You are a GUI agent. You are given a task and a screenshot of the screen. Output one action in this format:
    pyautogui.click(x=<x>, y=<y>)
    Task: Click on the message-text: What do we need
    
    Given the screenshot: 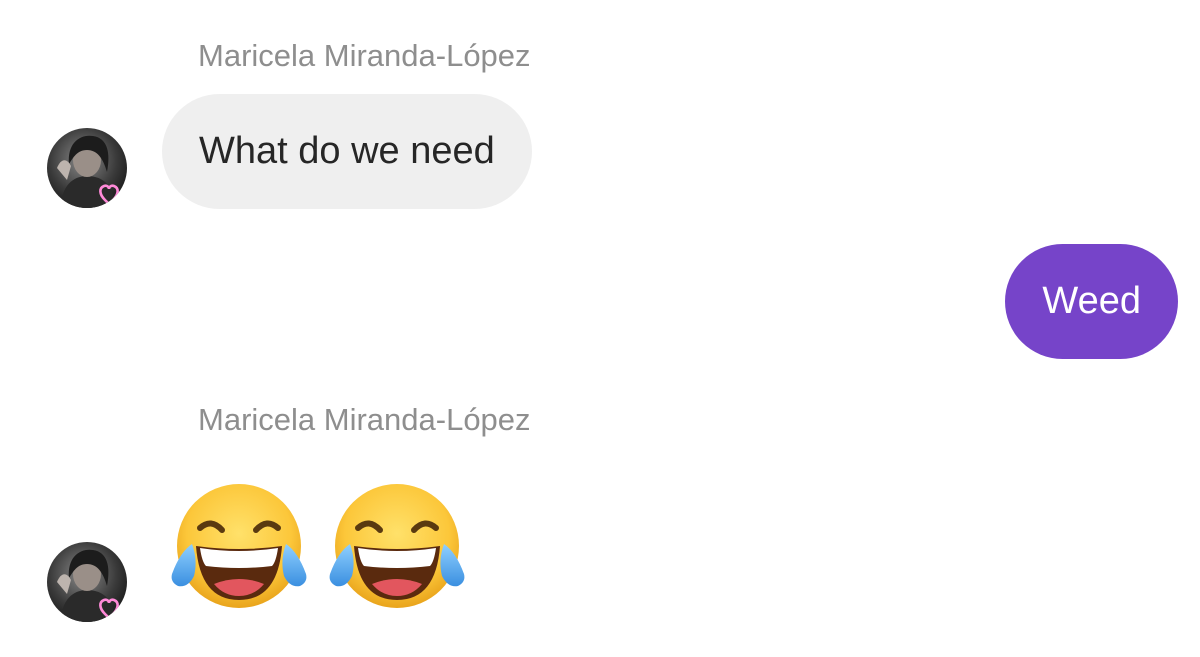 What is the action you would take?
    pyautogui.click(x=347, y=151)
    